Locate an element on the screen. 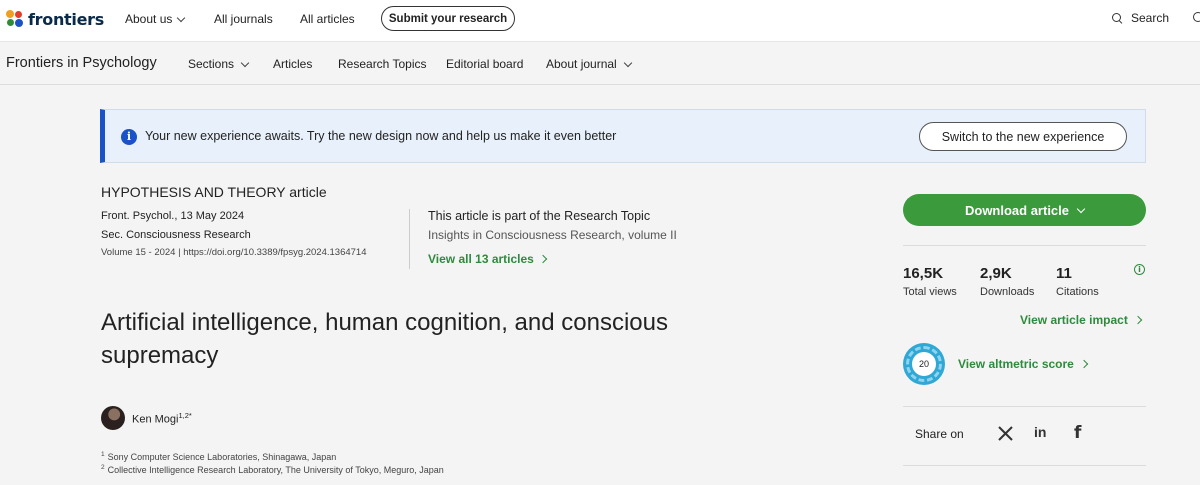  switch-experience-button: Switch to the new experience is located at coordinates (1023, 136).